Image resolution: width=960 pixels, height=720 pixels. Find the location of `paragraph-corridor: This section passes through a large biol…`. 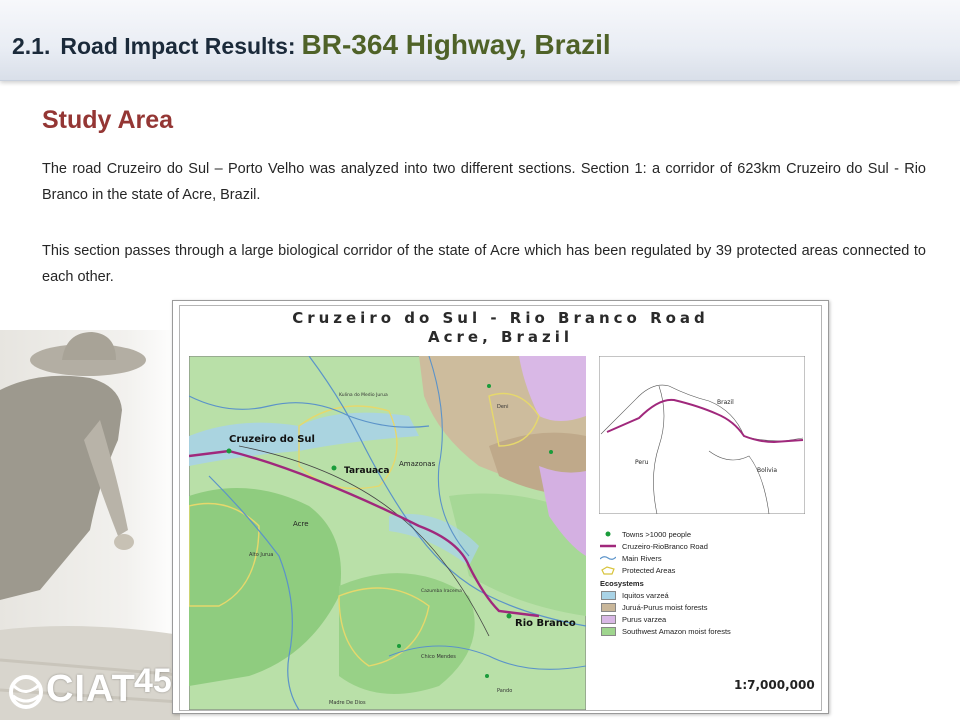

paragraph-corridor: This section passes through a large biol… is located at coordinates (484, 264).